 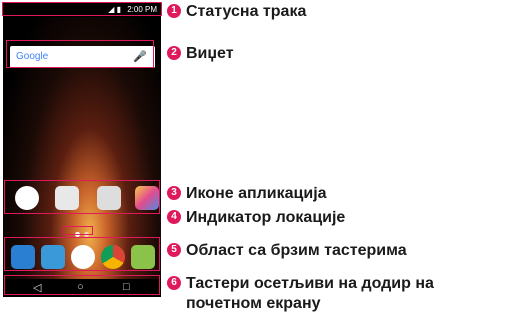 I want to click on callout-badge-2: 2, so click(x=174, y=53).